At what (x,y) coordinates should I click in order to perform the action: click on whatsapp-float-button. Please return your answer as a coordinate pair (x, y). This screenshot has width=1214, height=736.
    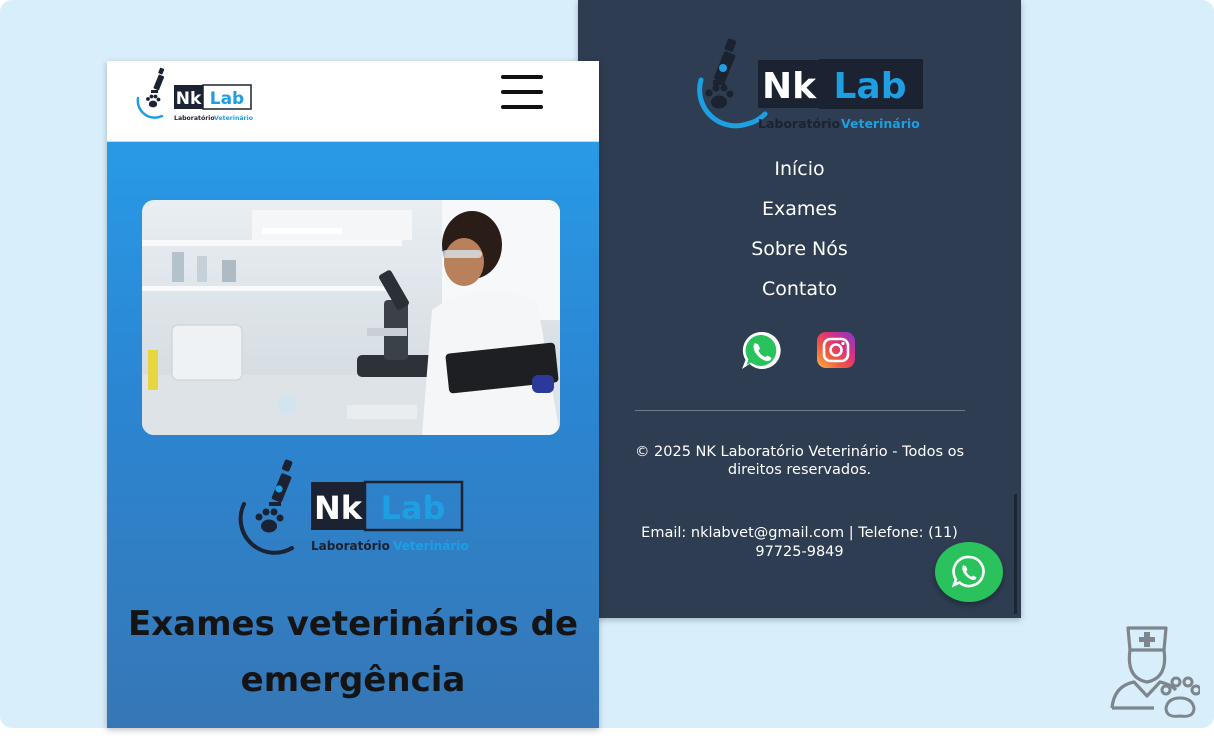
    Looking at the image, I should click on (969, 572).